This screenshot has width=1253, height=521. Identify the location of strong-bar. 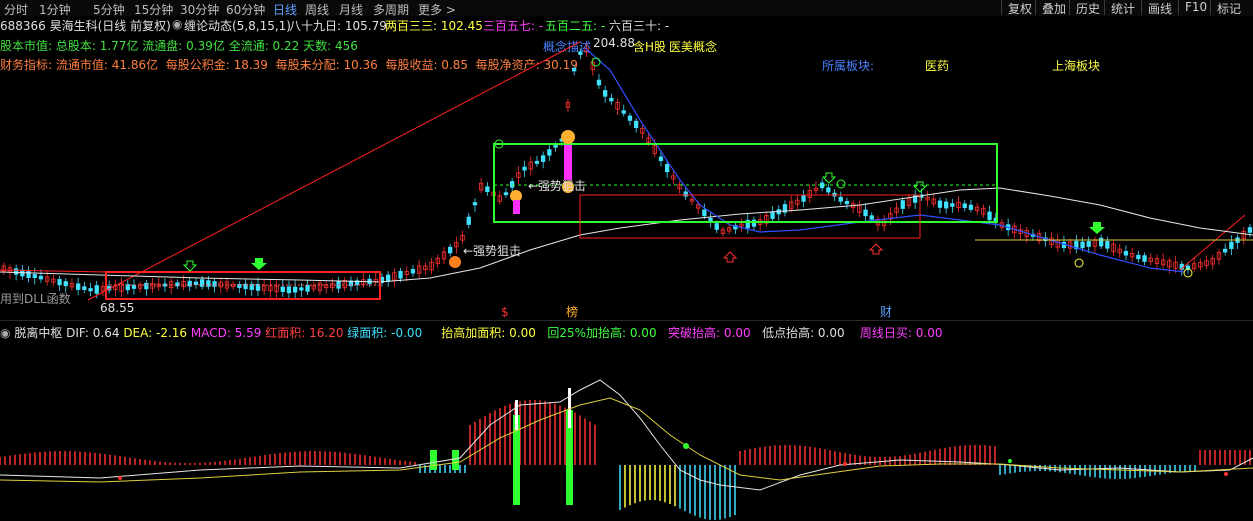
(516, 207).